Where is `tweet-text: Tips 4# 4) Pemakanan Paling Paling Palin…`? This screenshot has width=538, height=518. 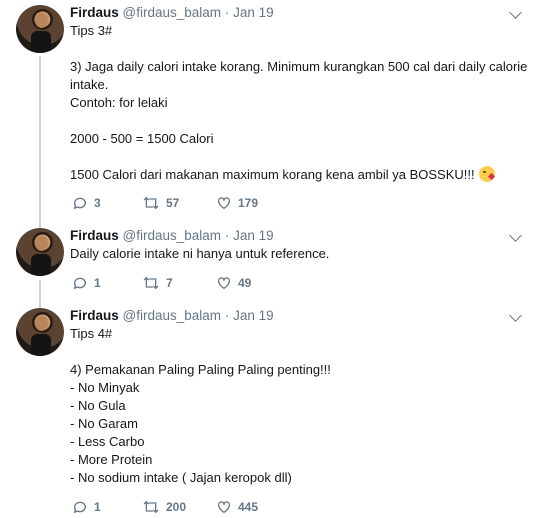
tweet-text: Tips 4# 4) Pemakanan Paling Paling Palin… is located at coordinates (200, 405).